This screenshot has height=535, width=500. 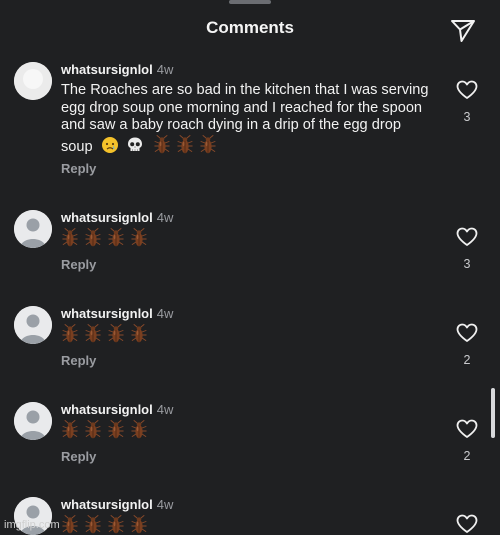 I want to click on scrollbar, so click(x=493, y=413).